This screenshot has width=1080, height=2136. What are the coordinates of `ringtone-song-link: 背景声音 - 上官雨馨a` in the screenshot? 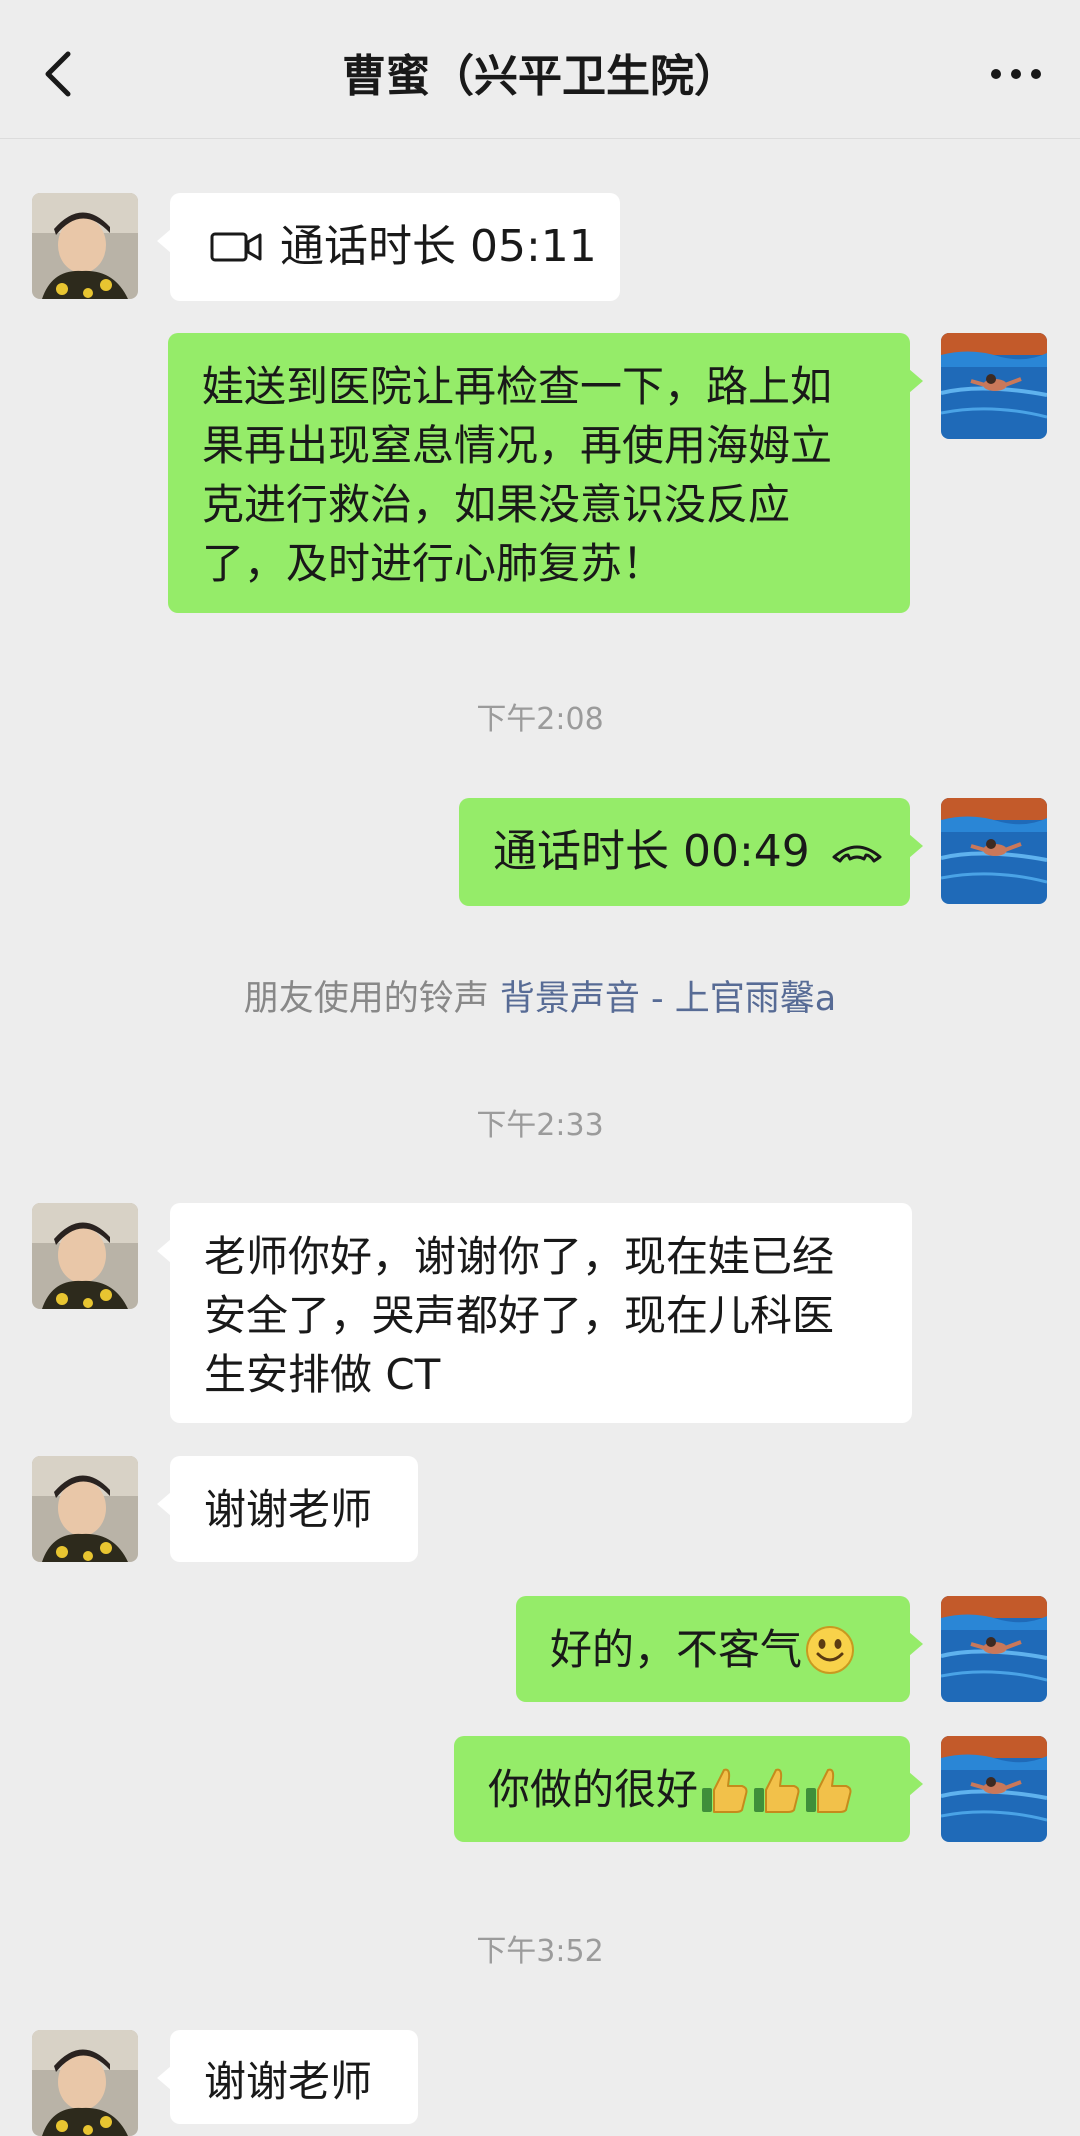 It's located at (668, 999).